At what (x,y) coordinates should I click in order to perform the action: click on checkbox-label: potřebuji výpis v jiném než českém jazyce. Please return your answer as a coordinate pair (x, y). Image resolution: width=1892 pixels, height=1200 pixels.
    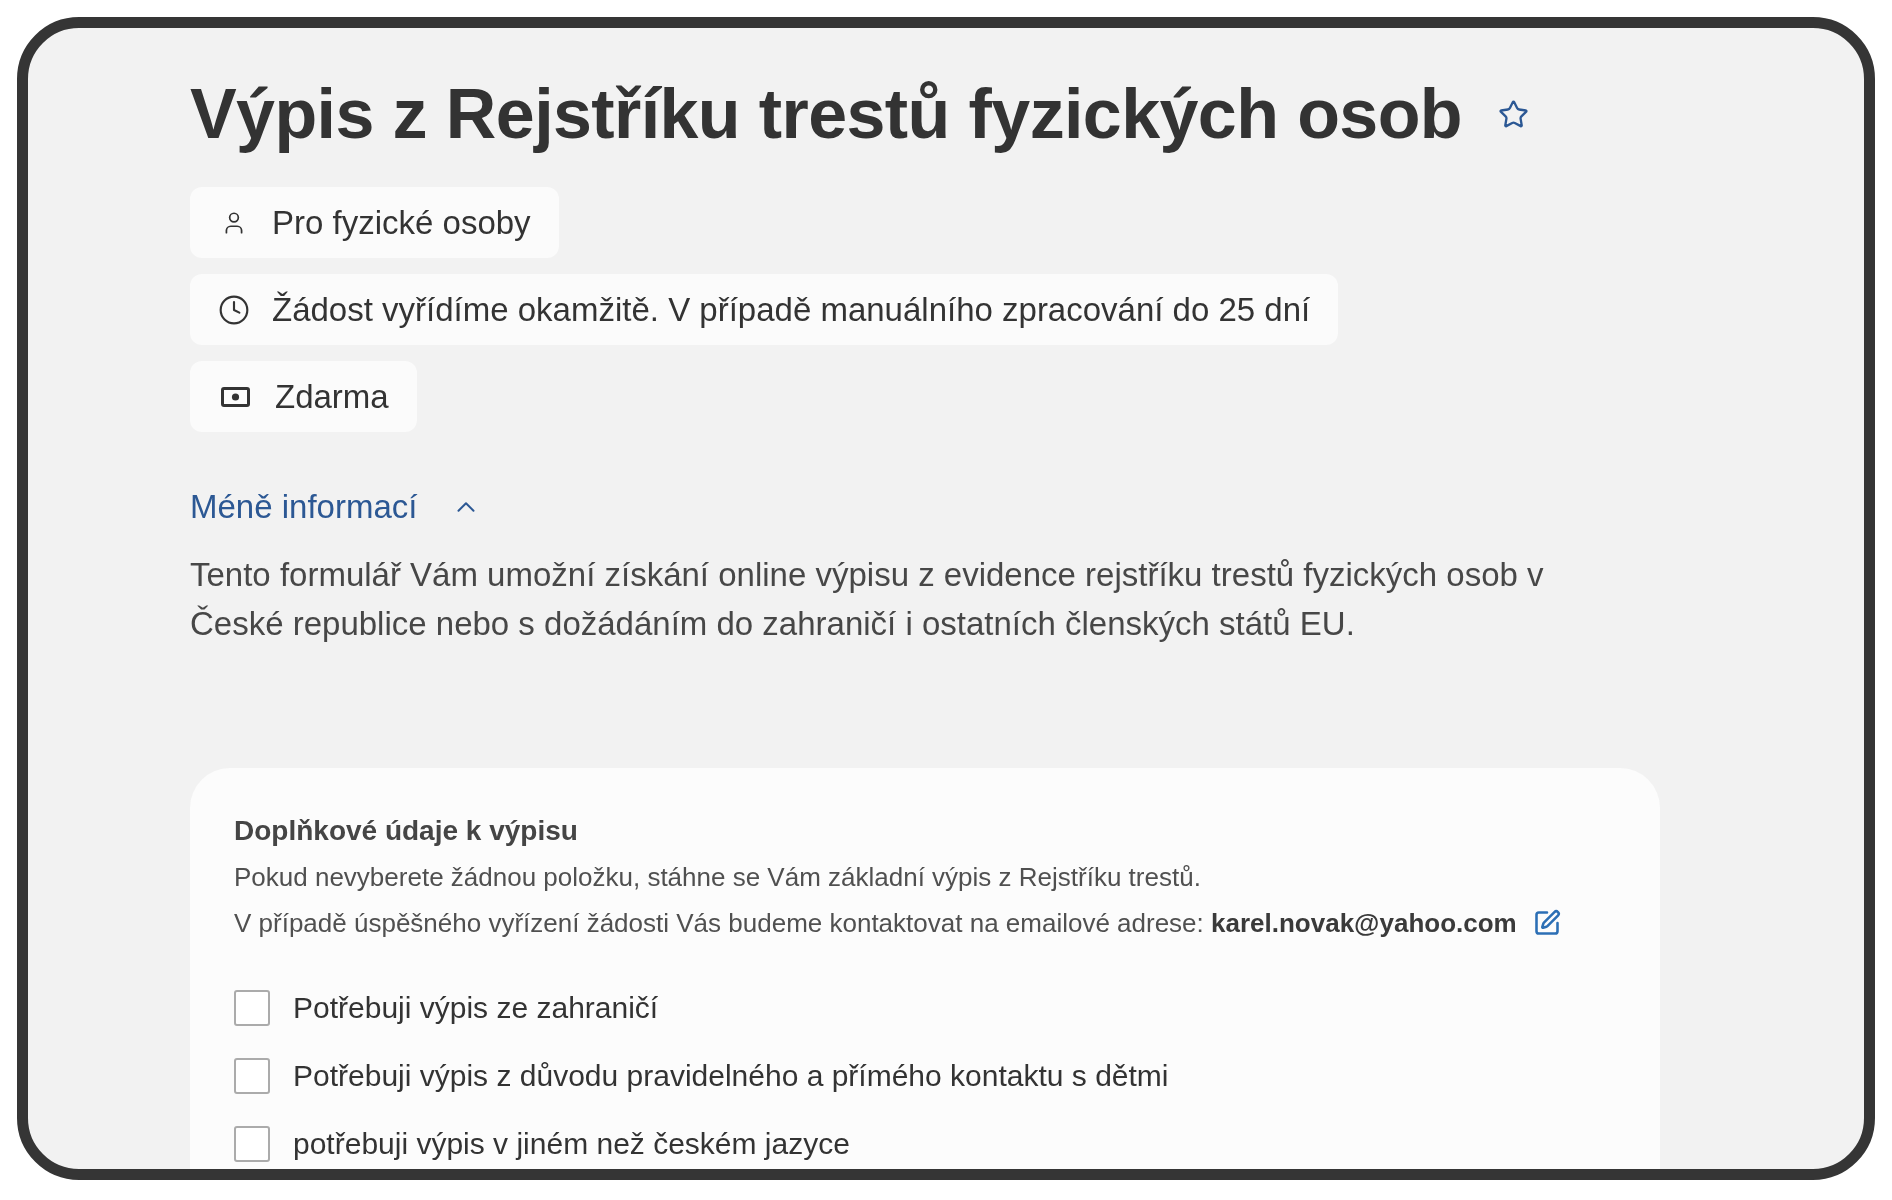
    Looking at the image, I should click on (571, 1144).